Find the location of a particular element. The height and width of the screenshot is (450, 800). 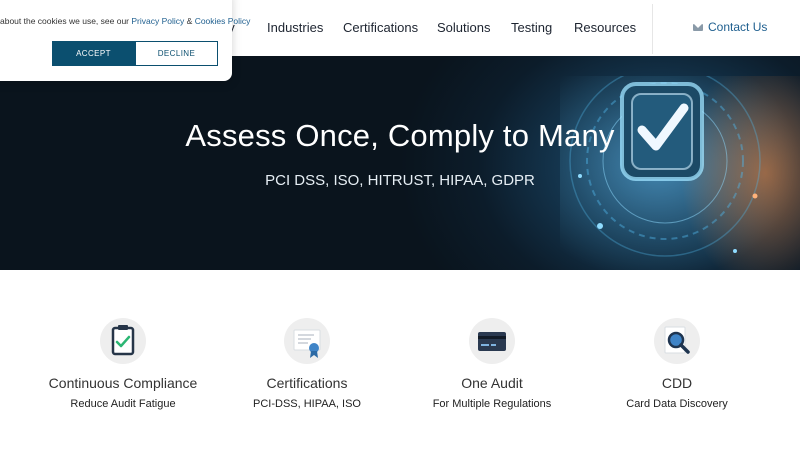

nav-item-resources: Resources is located at coordinates (605, 27).